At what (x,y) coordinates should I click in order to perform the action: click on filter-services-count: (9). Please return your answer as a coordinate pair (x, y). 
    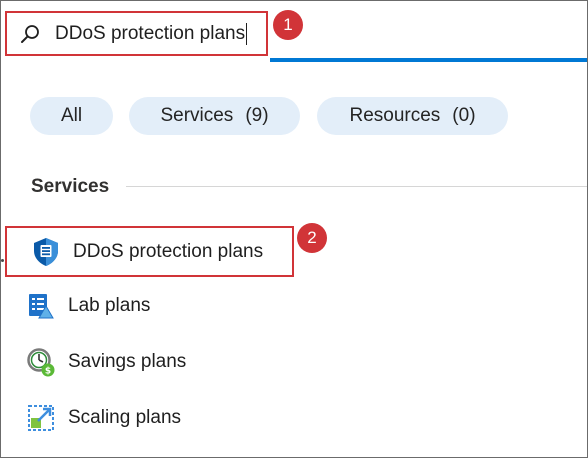
    Looking at the image, I should click on (257, 115).